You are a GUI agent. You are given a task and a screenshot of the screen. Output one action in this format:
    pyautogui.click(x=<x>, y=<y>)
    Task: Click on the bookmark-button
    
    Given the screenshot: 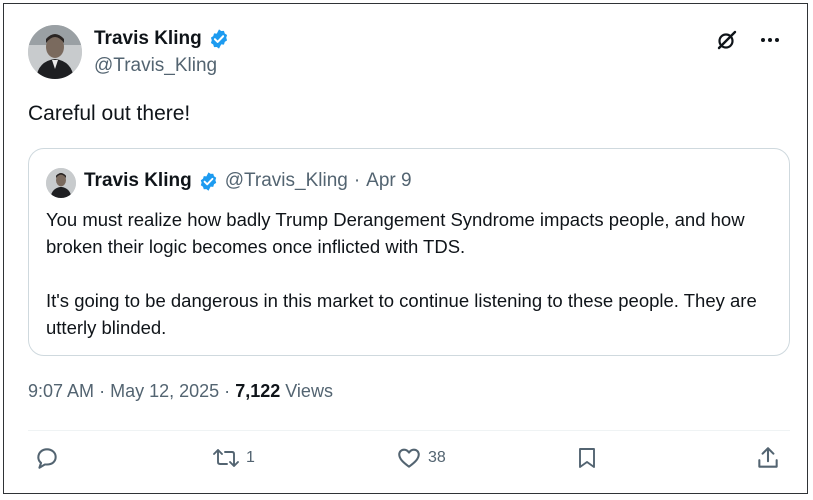 What is the action you would take?
    pyautogui.click(x=587, y=458)
    